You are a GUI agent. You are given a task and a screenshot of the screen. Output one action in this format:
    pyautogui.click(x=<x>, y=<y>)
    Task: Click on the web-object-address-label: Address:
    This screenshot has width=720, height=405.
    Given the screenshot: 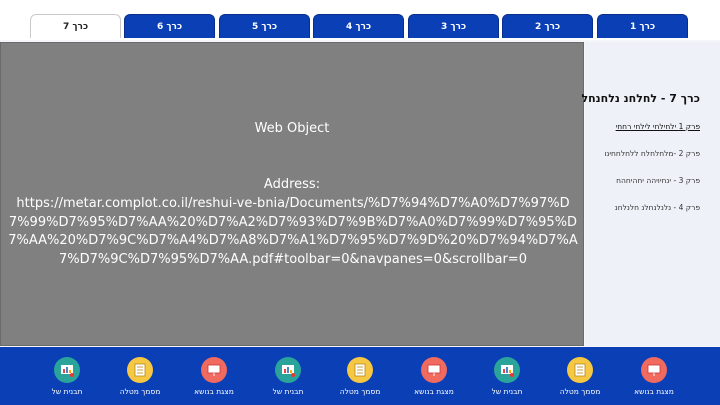 What is the action you would take?
    pyautogui.click(x=292, y=184)
    